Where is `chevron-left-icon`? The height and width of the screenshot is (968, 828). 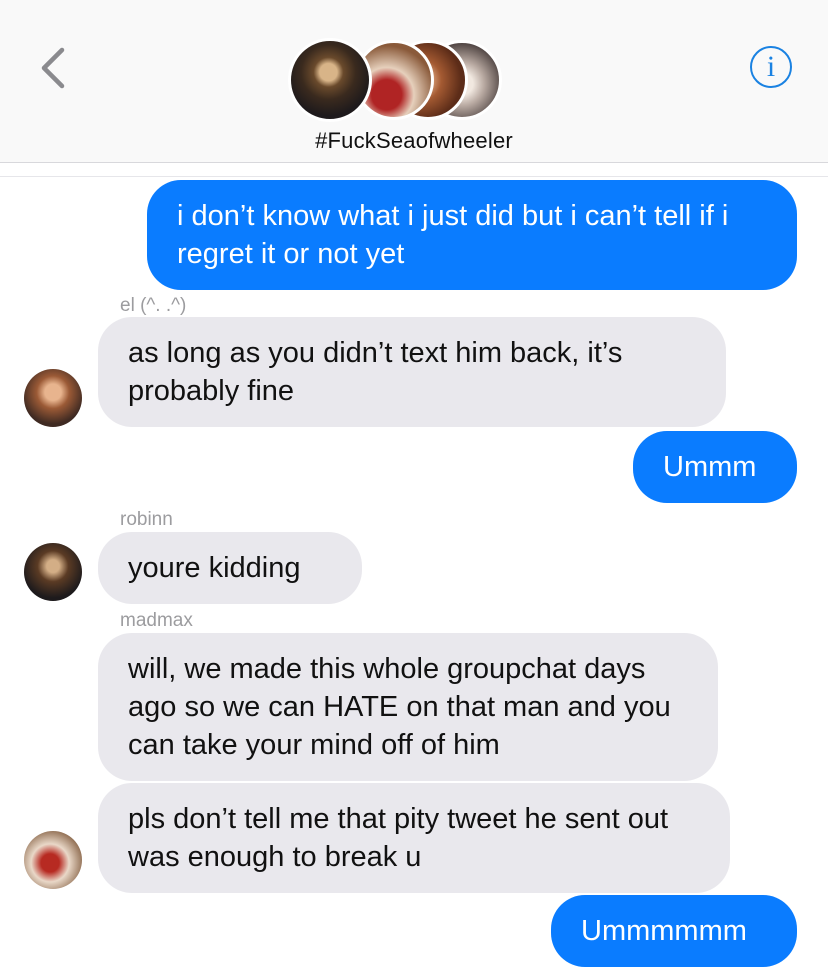 chevron-left-icon is located at coordinates (53, 68).